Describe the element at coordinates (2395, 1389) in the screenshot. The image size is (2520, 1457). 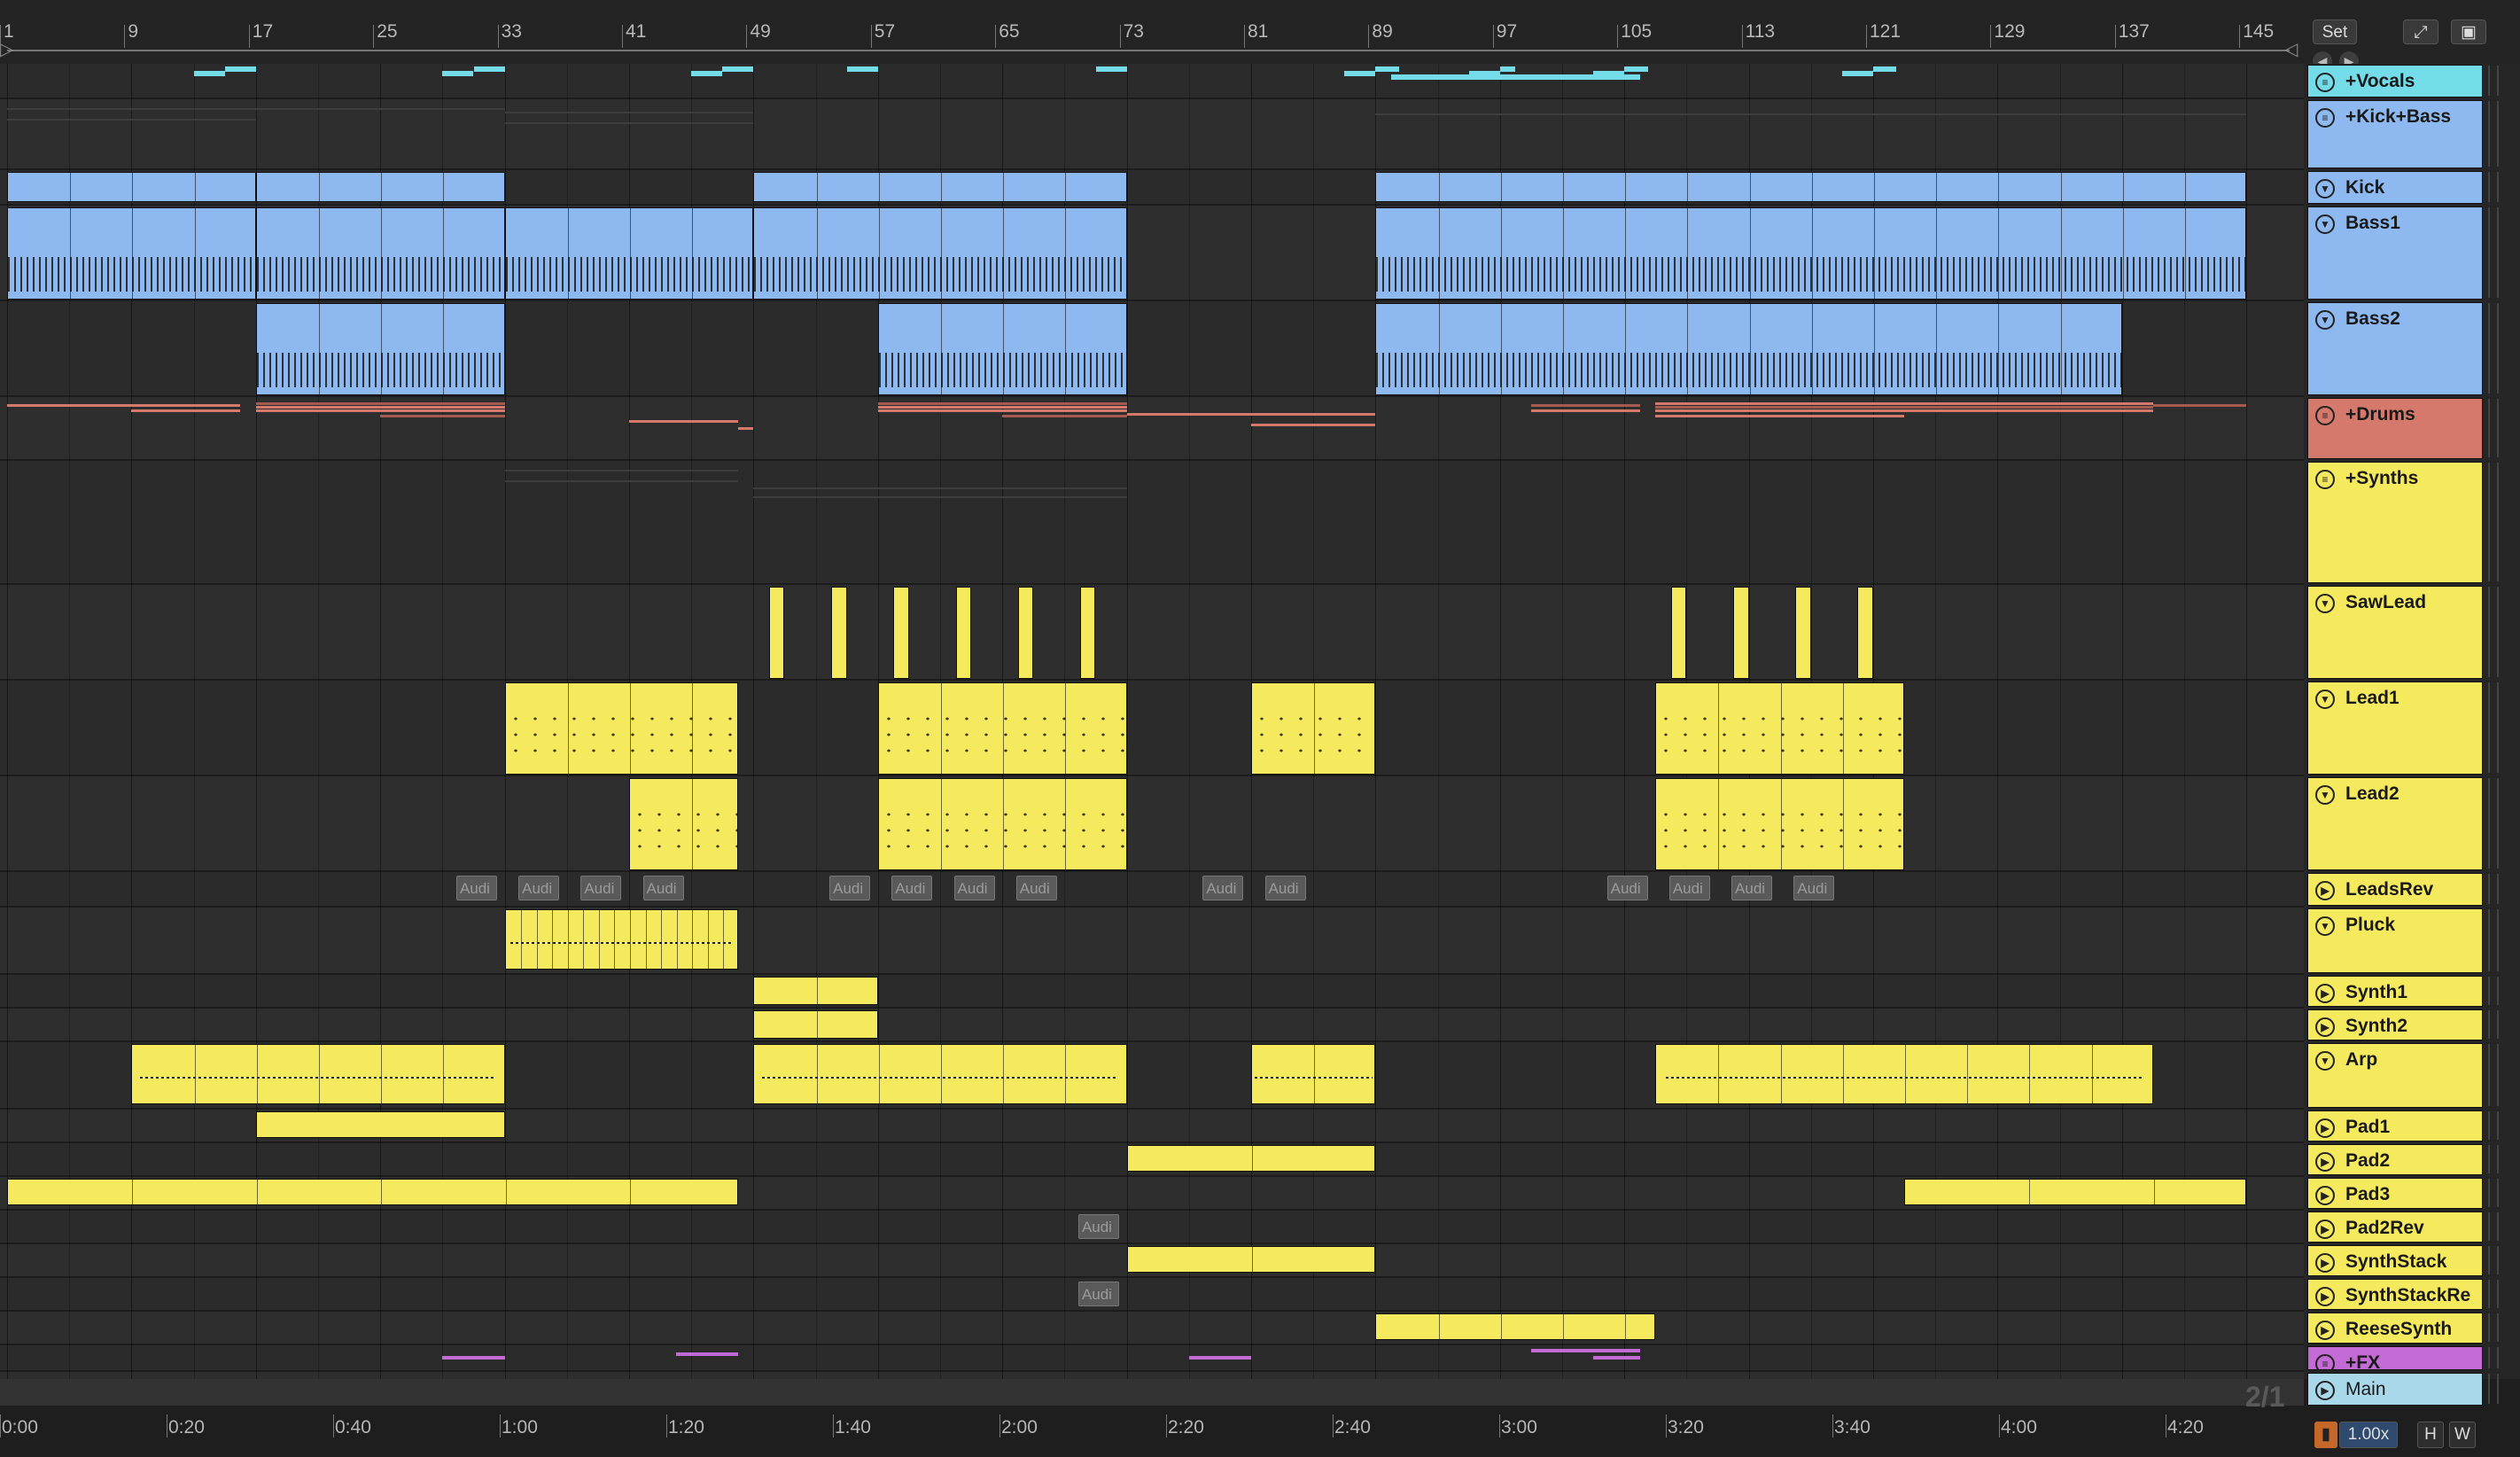
I see `track-header: ▶ Main` at that location.